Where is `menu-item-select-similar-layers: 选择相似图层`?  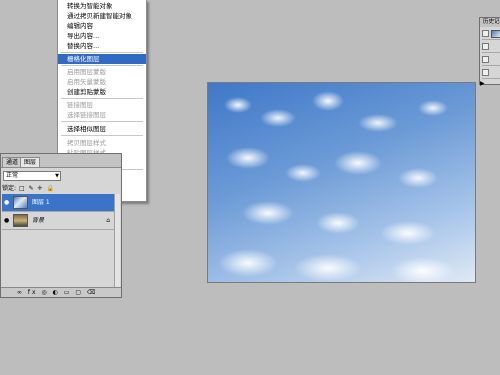
menu-item-select-similar-layers: 选择相似图层 is located at coordinates (102, 129).